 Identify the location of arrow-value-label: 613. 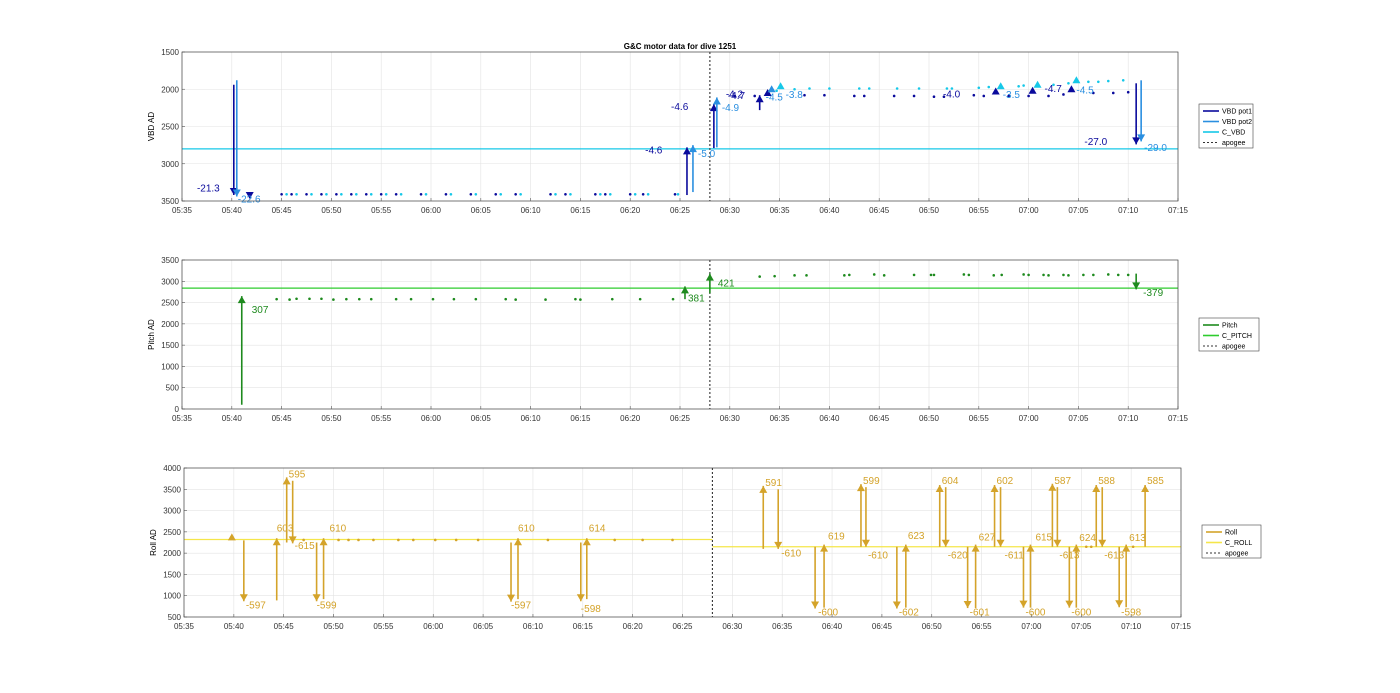
(1137, 538).